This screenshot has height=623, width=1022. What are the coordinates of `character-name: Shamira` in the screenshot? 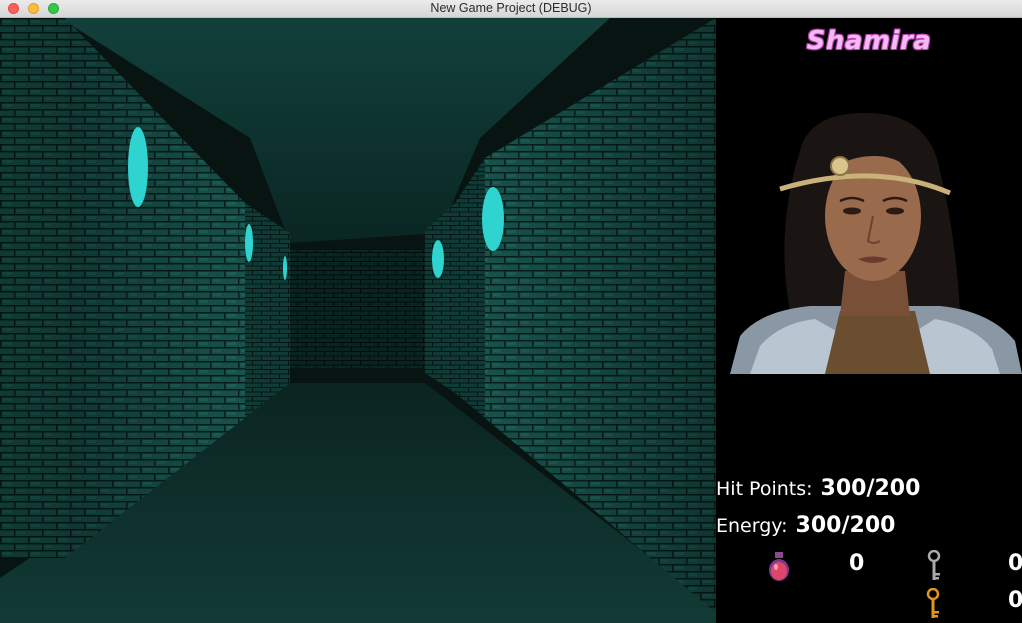 It's located at (869, 41).